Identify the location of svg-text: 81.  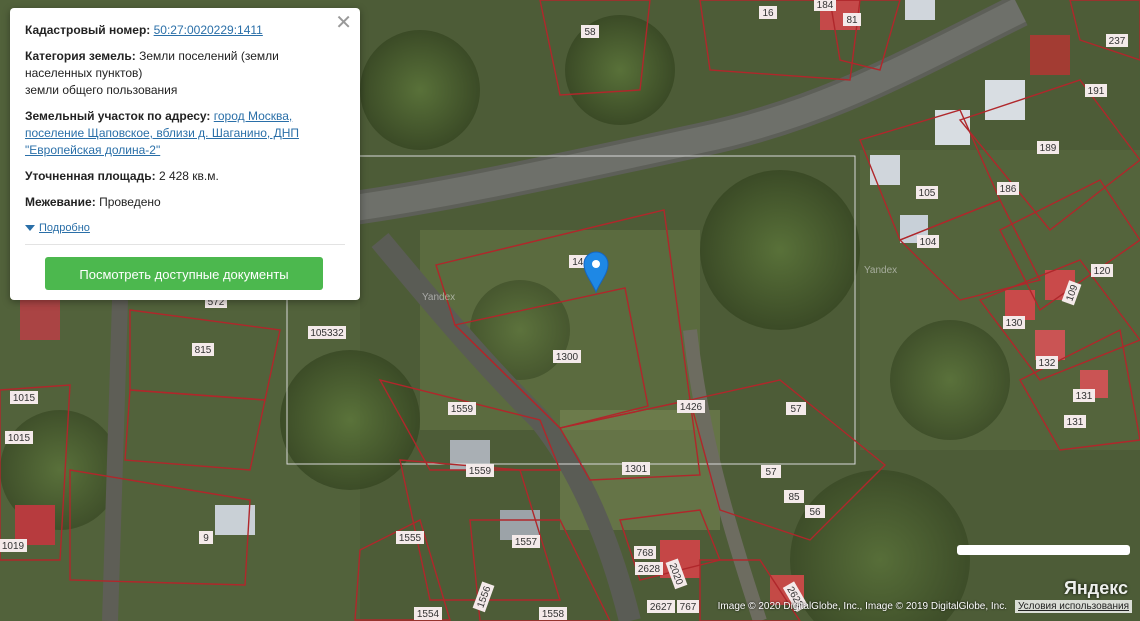
(852, 20).